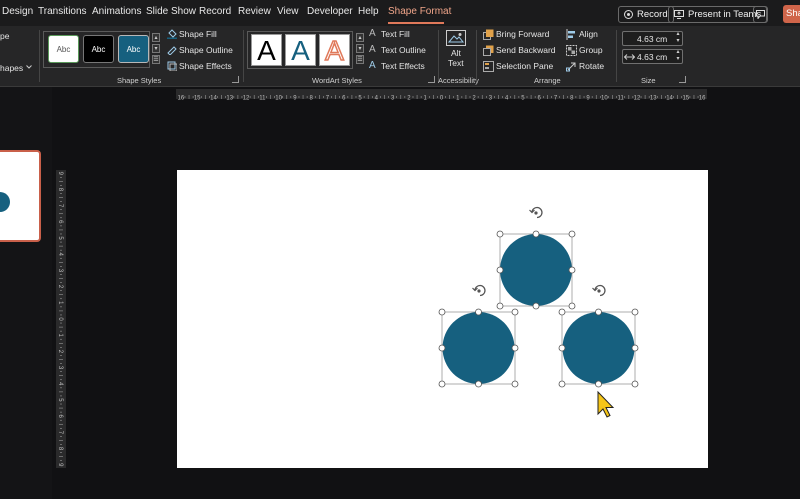 Image resolution: width=800 pixels, height=499 pixels. What do you see at coordinates (206, 50) in the screenshot?
I see `shape-outline-button: Shape Outline` at bounding box center [206, 50].